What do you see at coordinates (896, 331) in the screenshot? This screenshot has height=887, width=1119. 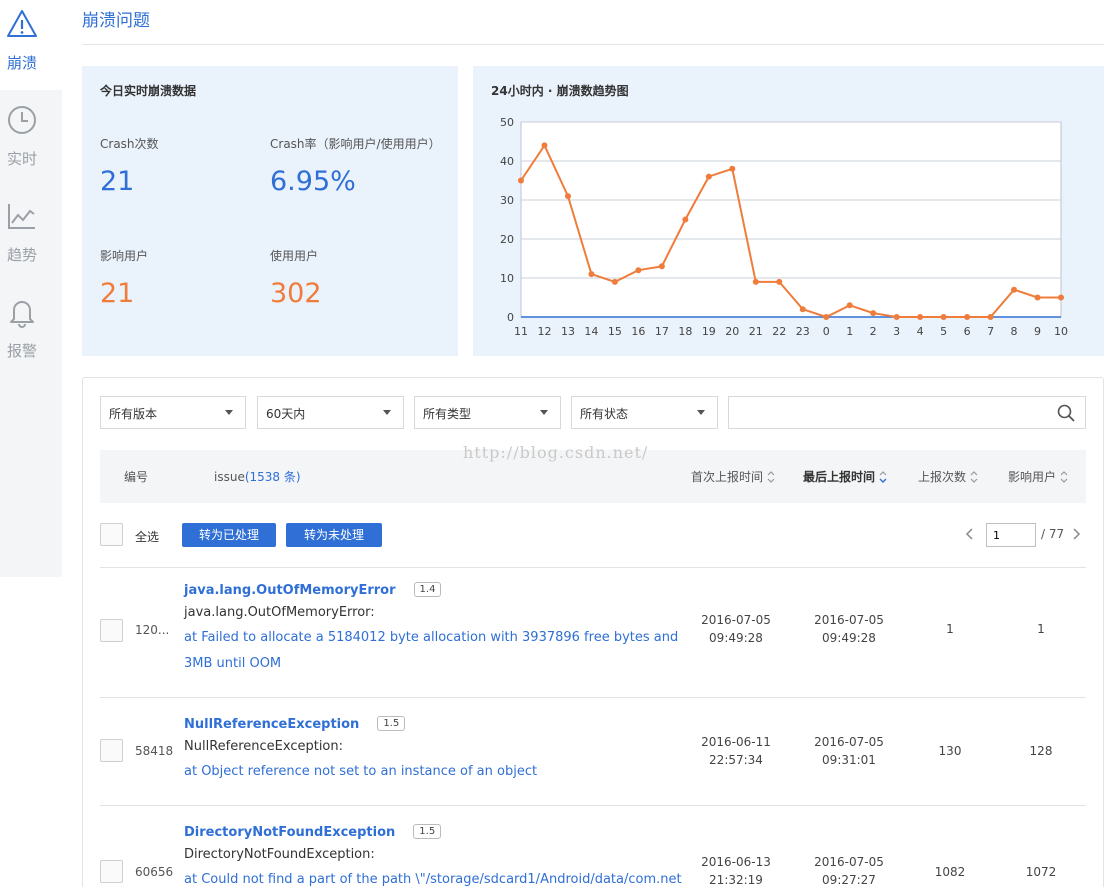 I see `x-tick-label: 3` at bounding box center [896, 331].